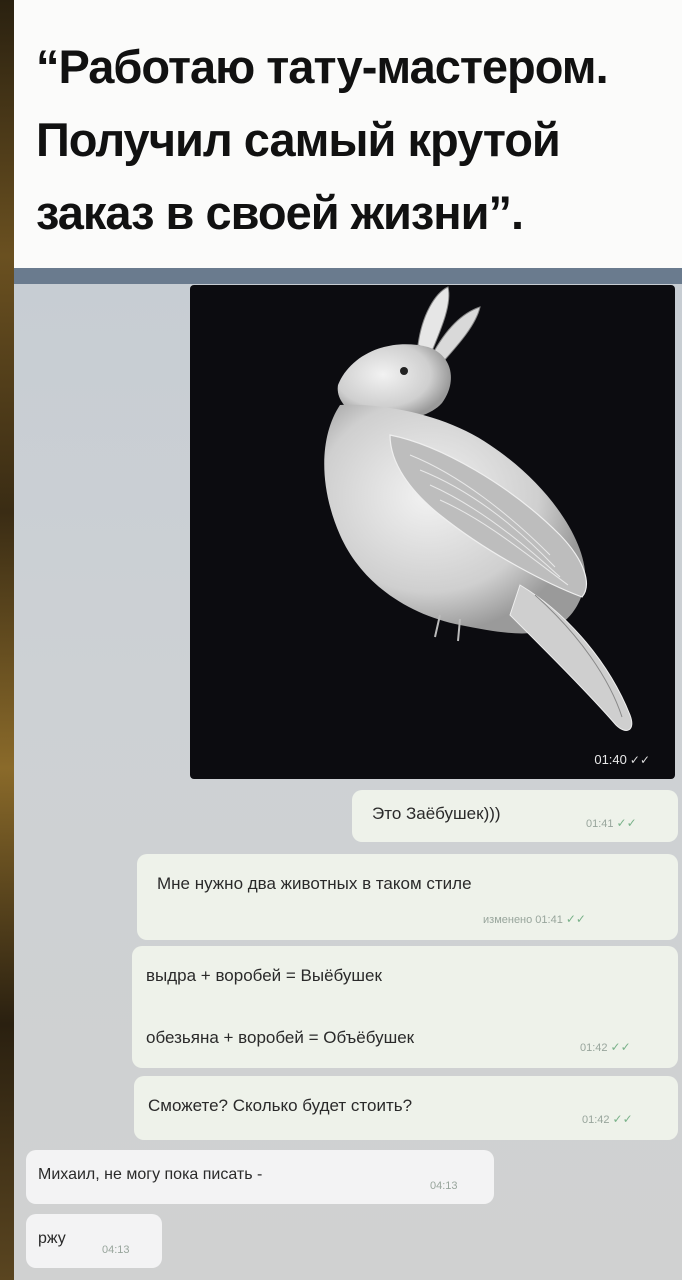 Image resolution: width=682 pixels, height=1280 pixels. Describe the element at coordinates (7, 640) in the screenshot. I see `left-edge-strip` at that location.